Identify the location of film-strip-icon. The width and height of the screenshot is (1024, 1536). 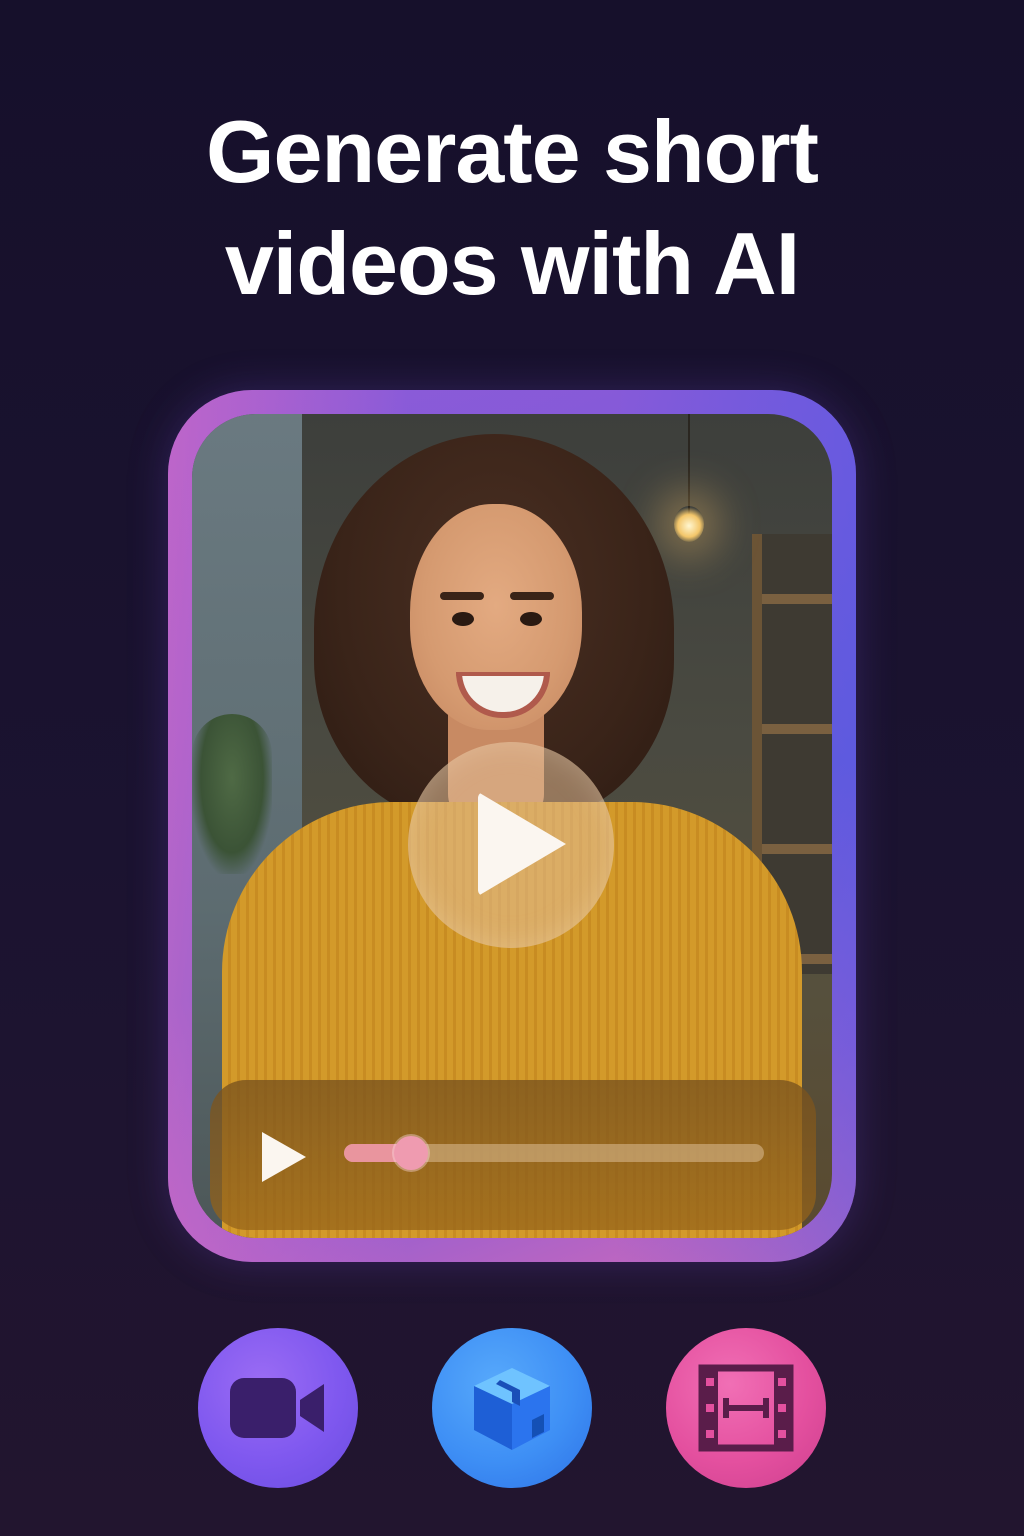
(746, 1408).